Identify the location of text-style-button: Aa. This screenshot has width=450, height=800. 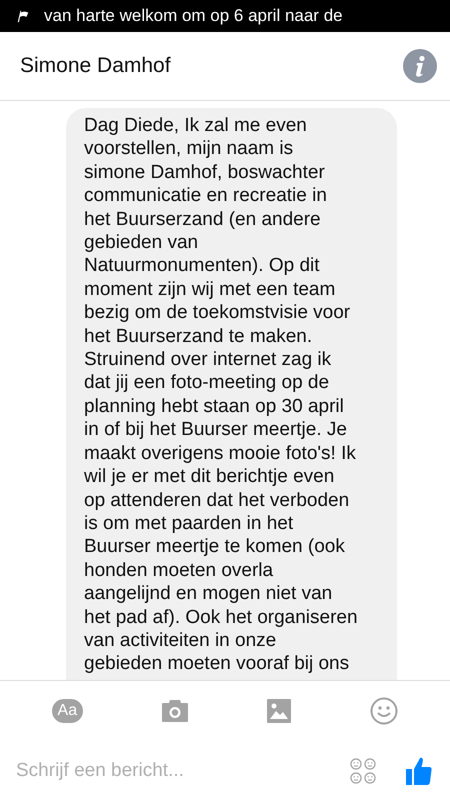
(68, 711).